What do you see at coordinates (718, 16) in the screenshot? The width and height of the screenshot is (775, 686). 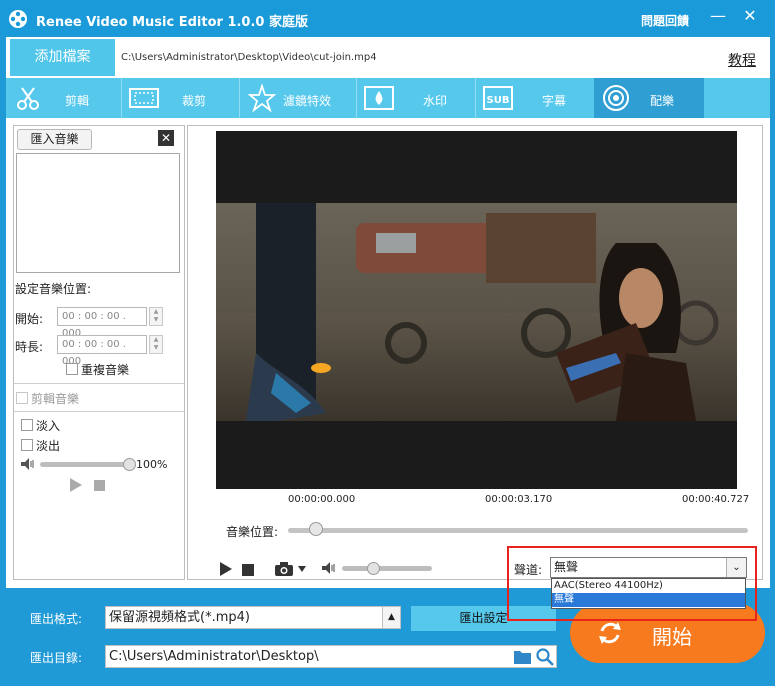 I see `minimize-button: —` at bounding box center [718, 16].